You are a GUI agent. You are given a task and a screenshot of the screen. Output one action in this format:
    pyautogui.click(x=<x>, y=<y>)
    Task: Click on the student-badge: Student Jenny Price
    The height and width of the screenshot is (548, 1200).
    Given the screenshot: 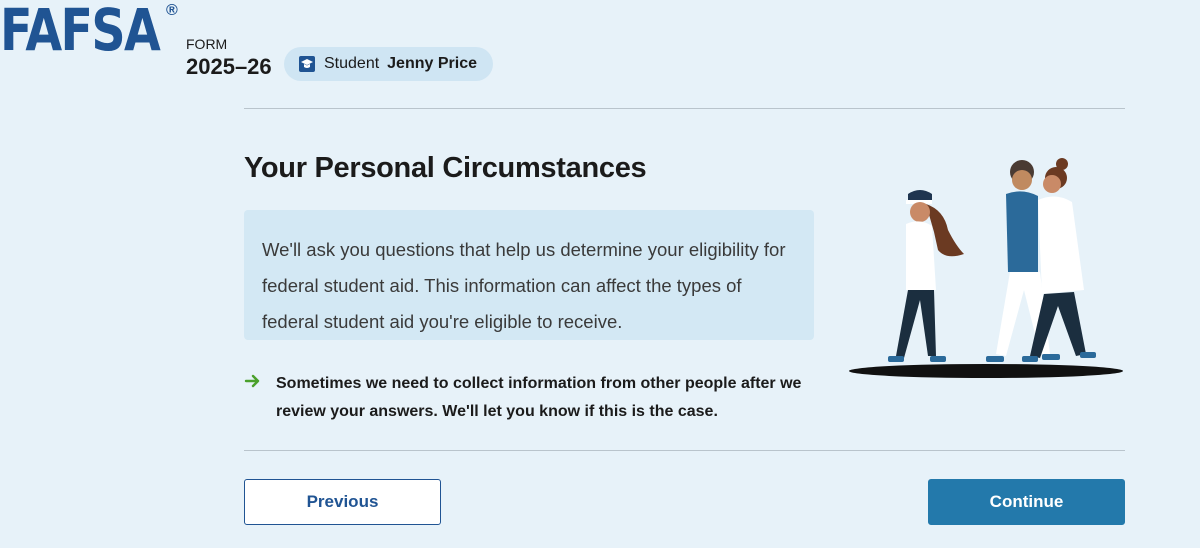 What is the action you would take?
    pyautogui.click(x=388, y=64)
    